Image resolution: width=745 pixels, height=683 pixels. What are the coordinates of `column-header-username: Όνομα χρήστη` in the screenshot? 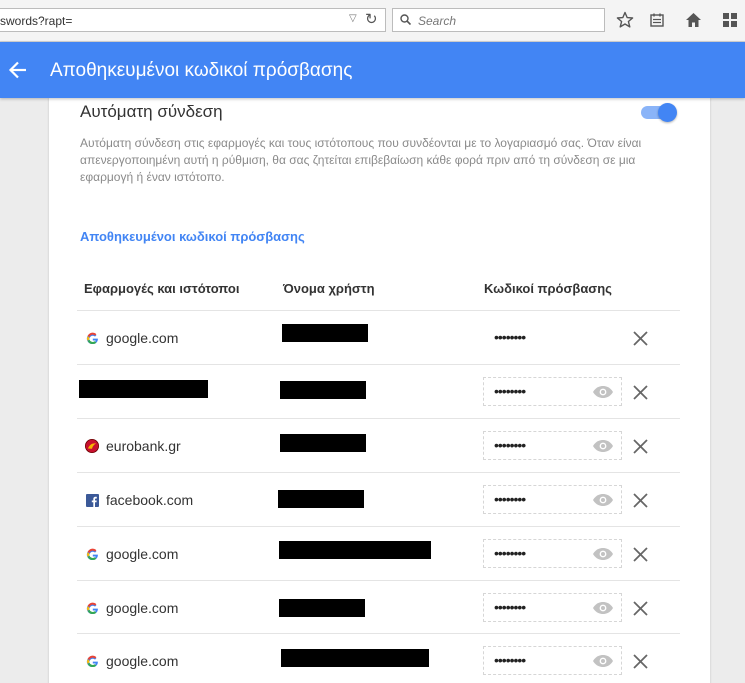 It's located at (329, 288).